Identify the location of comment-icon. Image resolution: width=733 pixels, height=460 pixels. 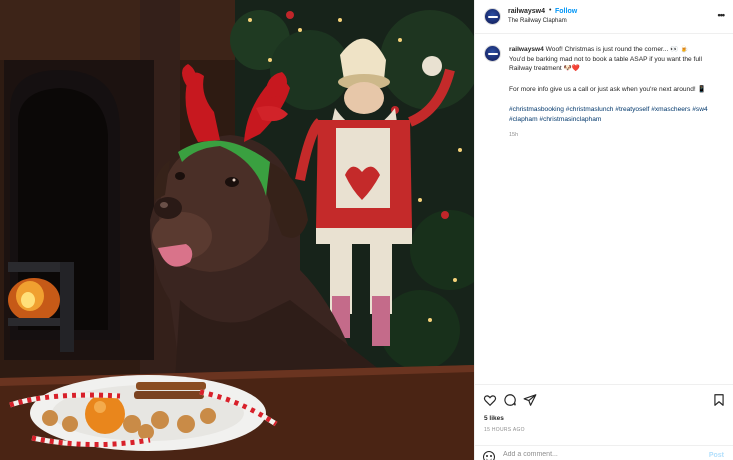
(510, 400).